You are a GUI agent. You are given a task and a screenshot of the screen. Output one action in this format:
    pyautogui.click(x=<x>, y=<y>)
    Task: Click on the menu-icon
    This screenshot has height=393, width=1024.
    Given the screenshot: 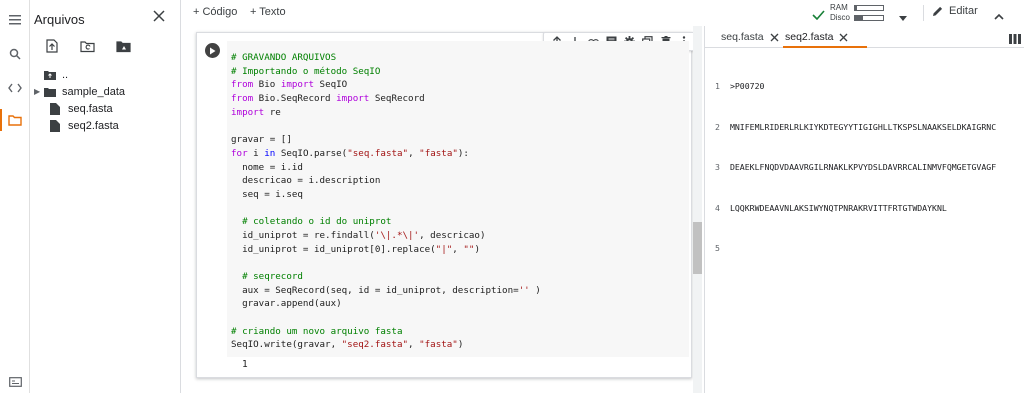 What is the action you would take?
    pyautogui.click(x=15, y=20)
    